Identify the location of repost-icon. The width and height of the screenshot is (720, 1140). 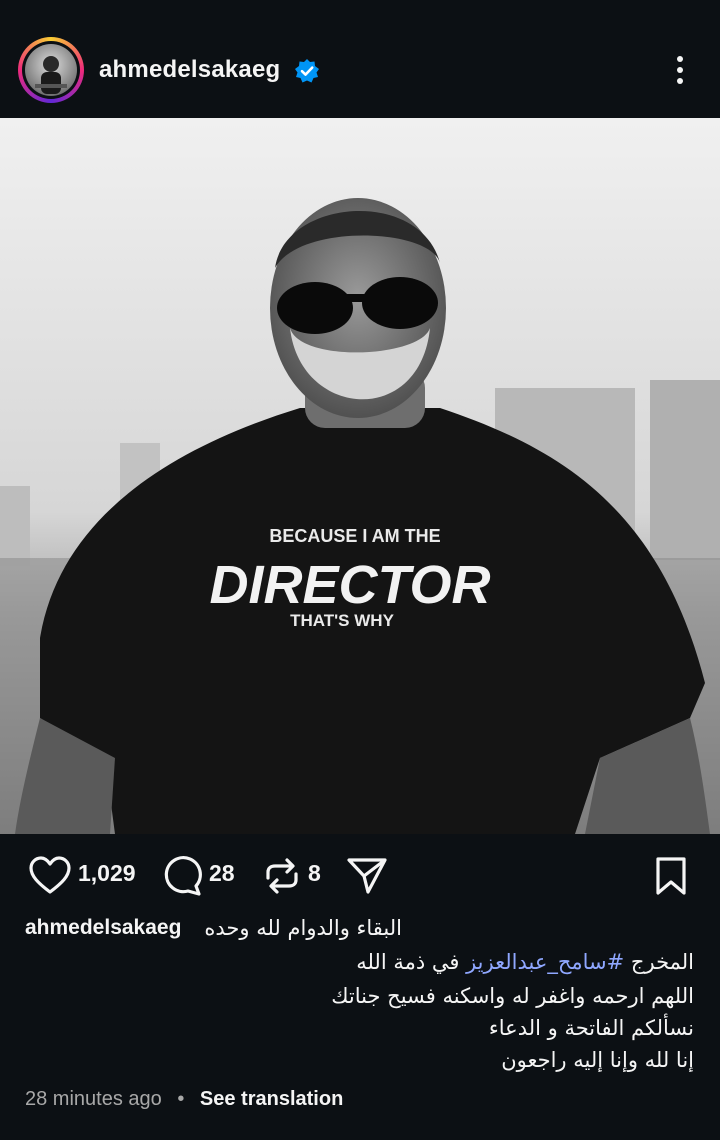
(282, 878).